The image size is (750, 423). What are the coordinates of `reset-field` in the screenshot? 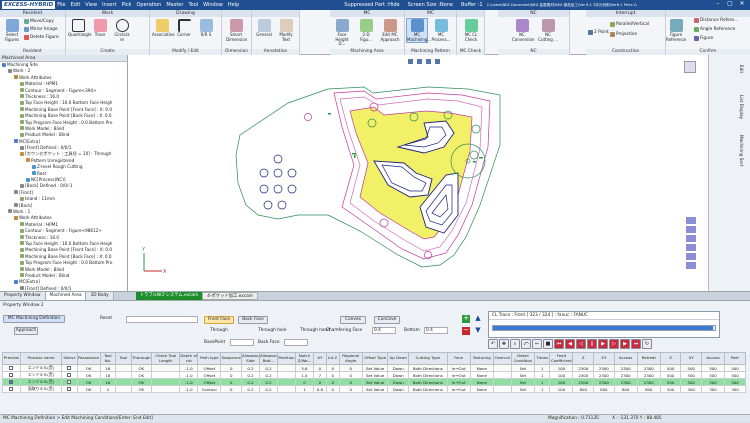 It's located at (162, 319).